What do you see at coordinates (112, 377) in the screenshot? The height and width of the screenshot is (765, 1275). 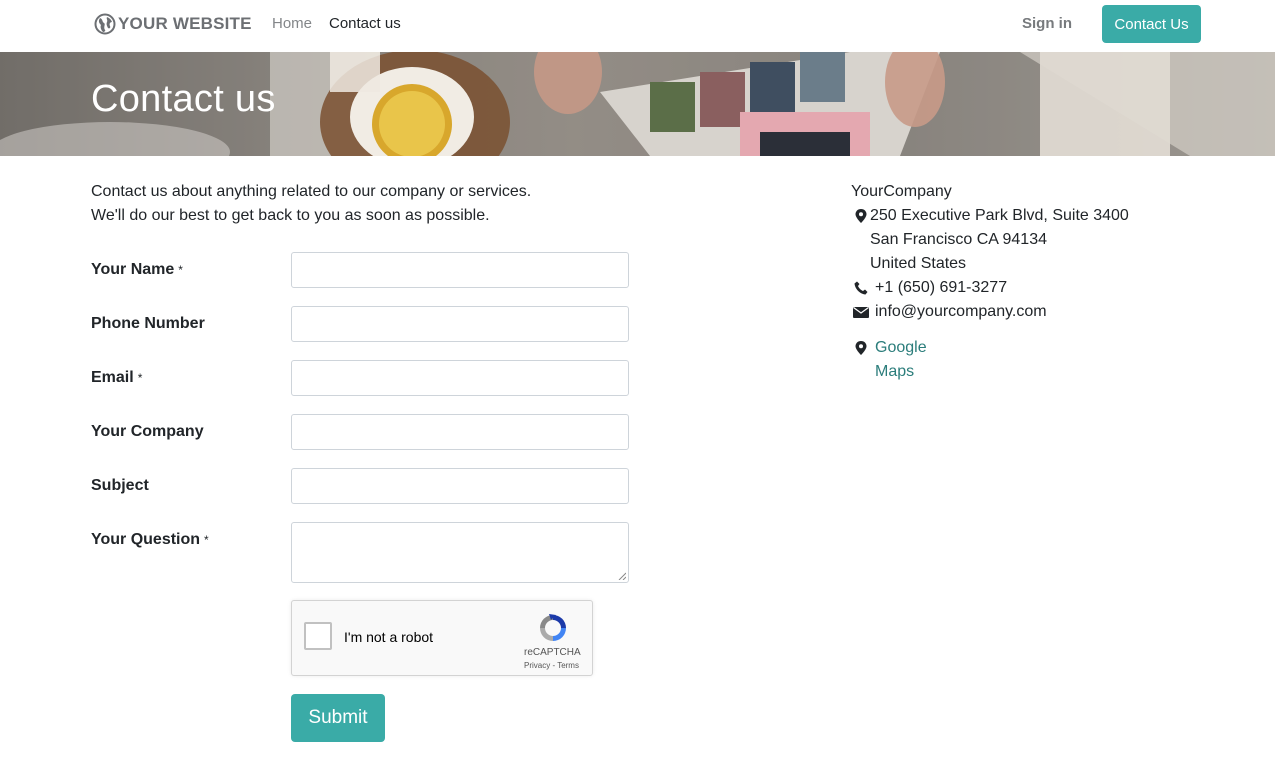 I see `email-label-text: Email` at bounding box center [112, 377].